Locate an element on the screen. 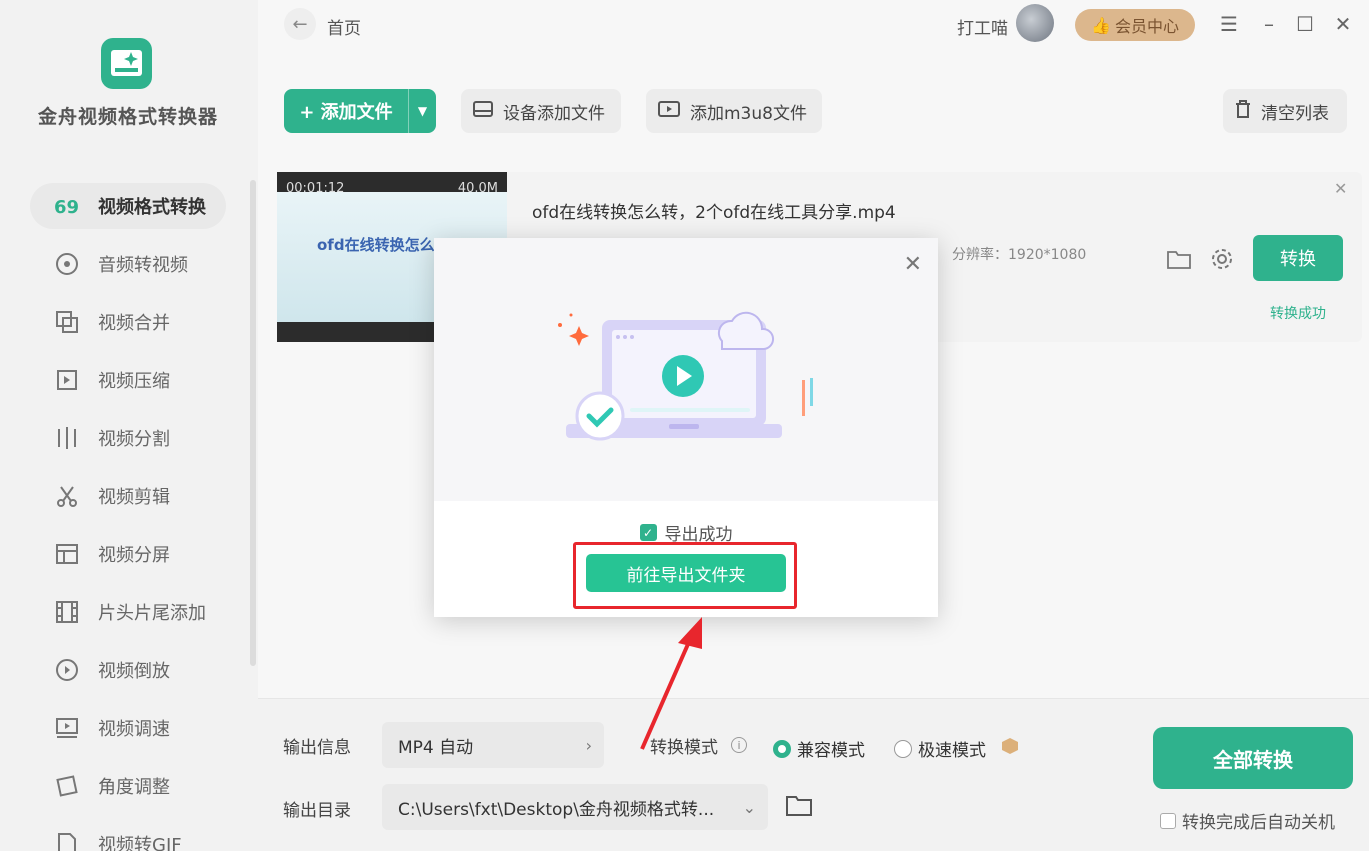 This screenshot has width=1369, height=851. avatar is located at coordinates (1035, 23).